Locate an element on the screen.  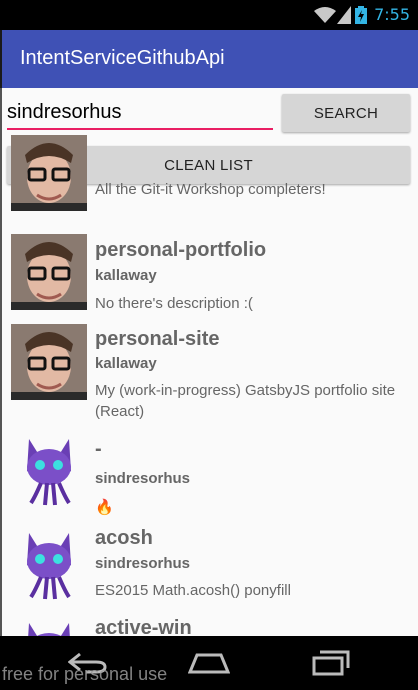
list-item: - sindresorhus 🔥 is located at coordinates (210, 468).